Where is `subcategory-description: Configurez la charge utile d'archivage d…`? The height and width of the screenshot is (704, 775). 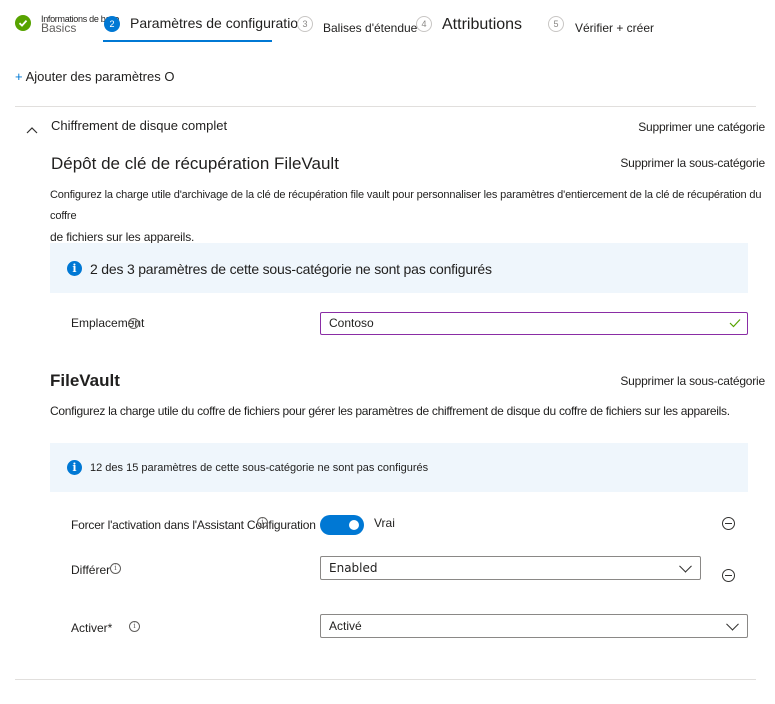 subcategory-description: Configurez la charge utile d'archivage d… is located at coordinates (412, 216).